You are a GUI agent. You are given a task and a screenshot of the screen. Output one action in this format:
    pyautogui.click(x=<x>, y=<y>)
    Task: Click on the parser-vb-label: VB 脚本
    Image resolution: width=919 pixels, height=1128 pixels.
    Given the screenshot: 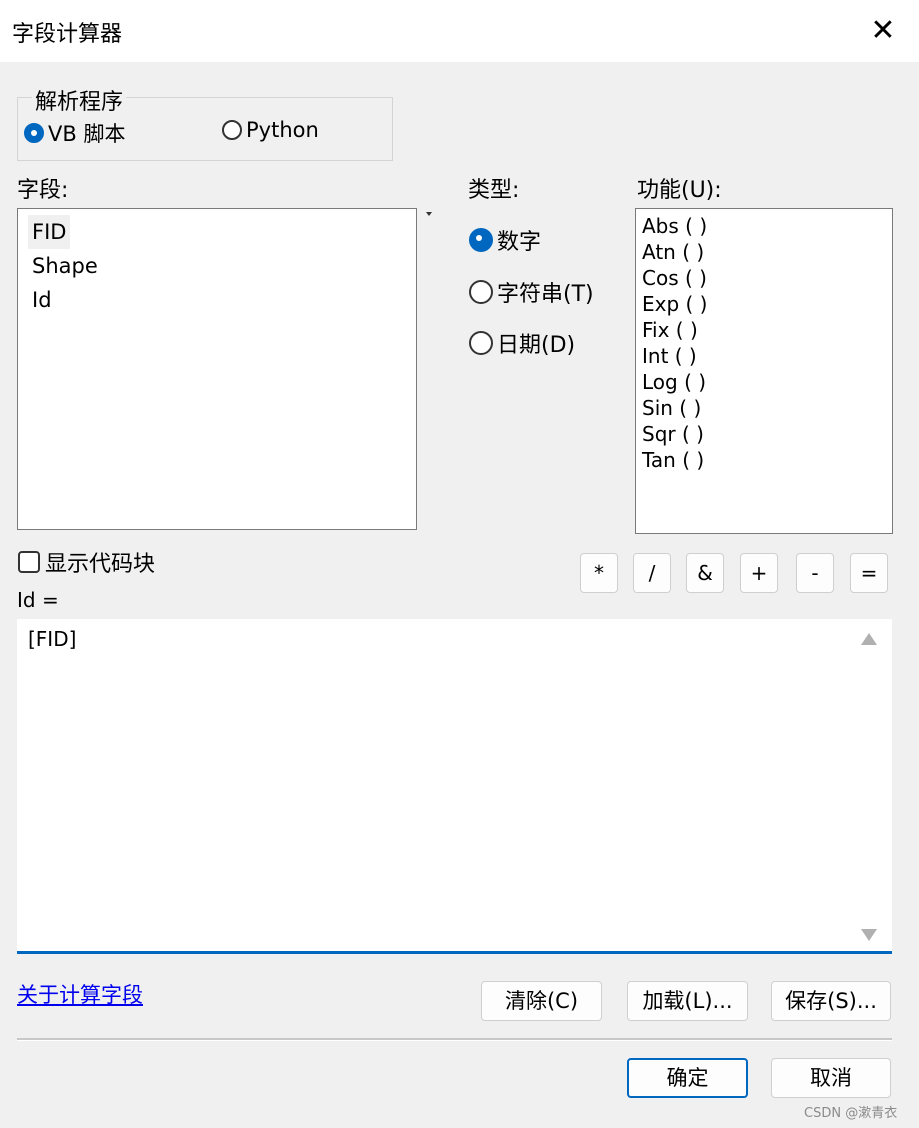 What is the action you would take?
    pyautogui.click(x=87, y=134)
    